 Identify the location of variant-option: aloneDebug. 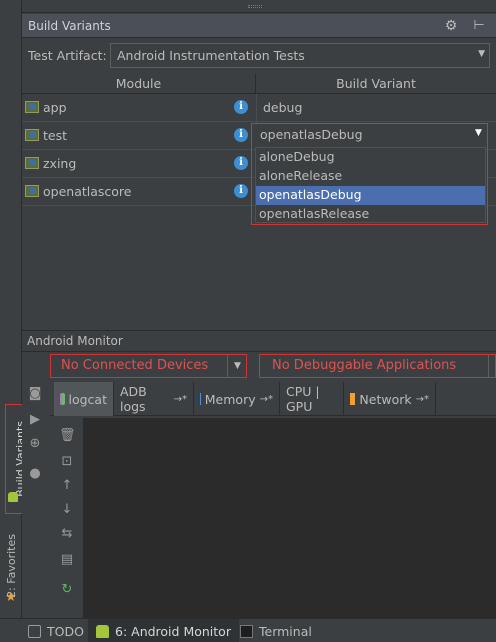
(370, 157).